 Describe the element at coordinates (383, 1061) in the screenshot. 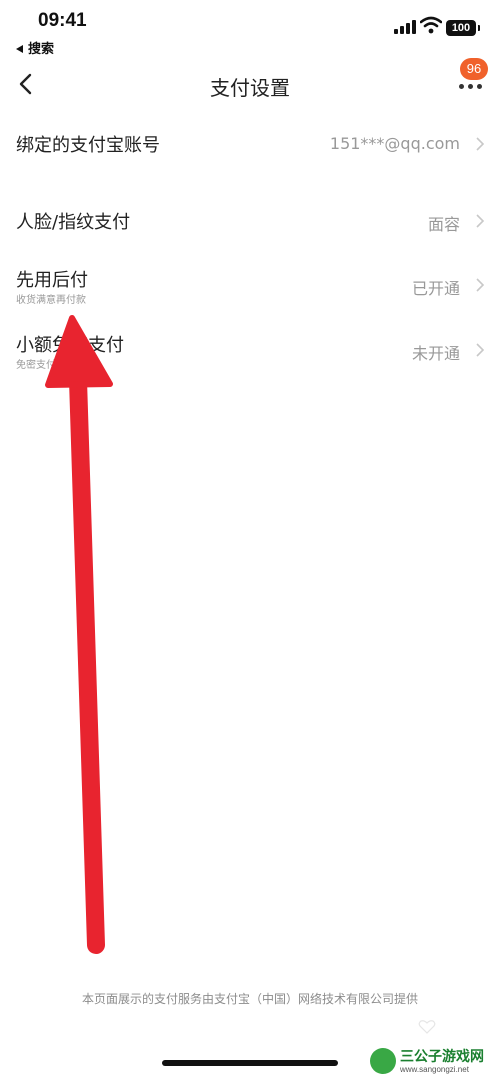

I see `android-logo-icon` at that location.